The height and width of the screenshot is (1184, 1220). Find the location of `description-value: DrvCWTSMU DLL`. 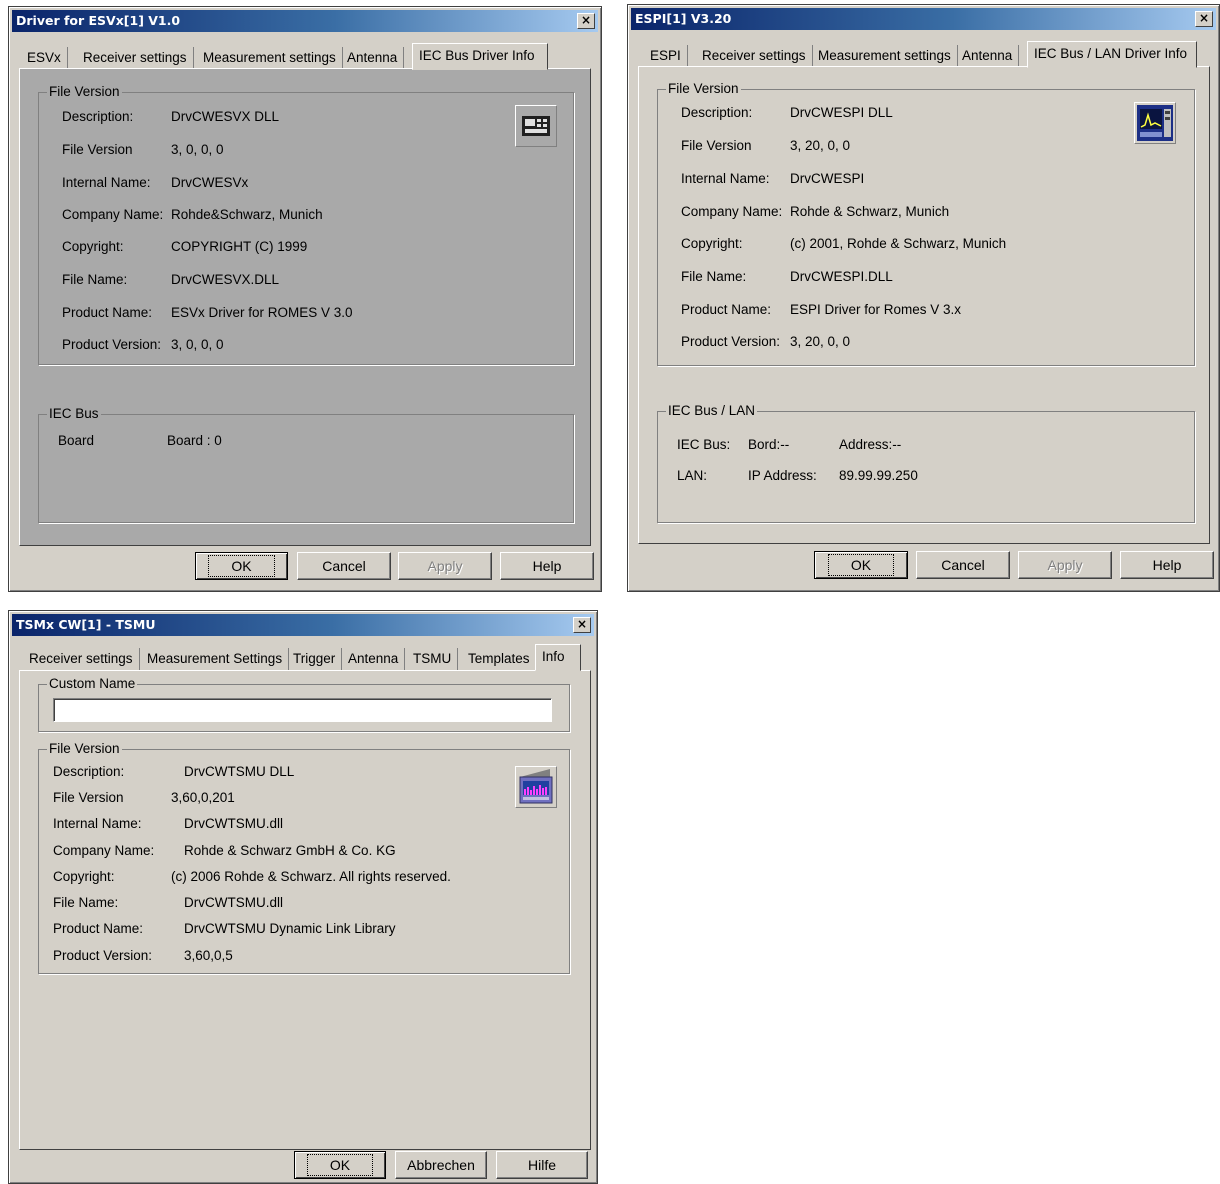

description-value: DrvCWTSMU DLL is located at coordinates (239, 771).